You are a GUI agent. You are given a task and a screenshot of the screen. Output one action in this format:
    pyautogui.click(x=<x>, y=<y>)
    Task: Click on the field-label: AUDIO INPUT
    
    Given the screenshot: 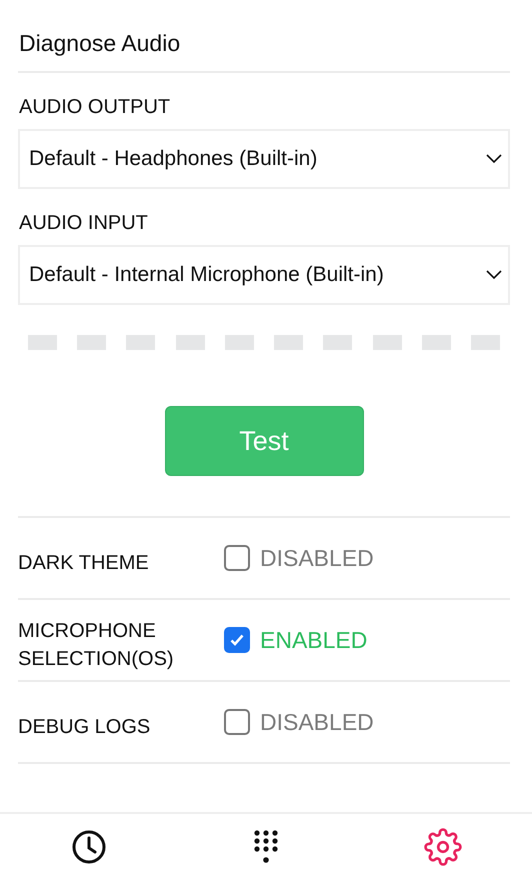 What is the action you would take?
    pyautogui.click(x=84, y=223)
    